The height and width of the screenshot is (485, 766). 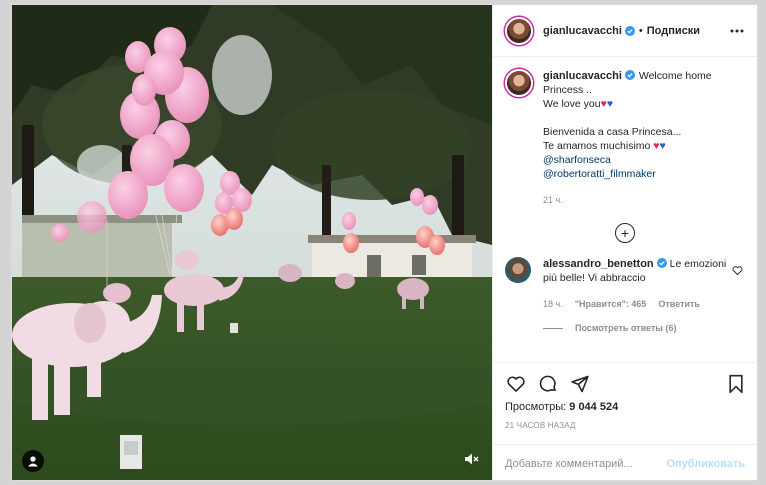 What do you see at coordinates (737, 270) in the screenshot?
I see `comment-like-icon` at bounding box center [737, 270].